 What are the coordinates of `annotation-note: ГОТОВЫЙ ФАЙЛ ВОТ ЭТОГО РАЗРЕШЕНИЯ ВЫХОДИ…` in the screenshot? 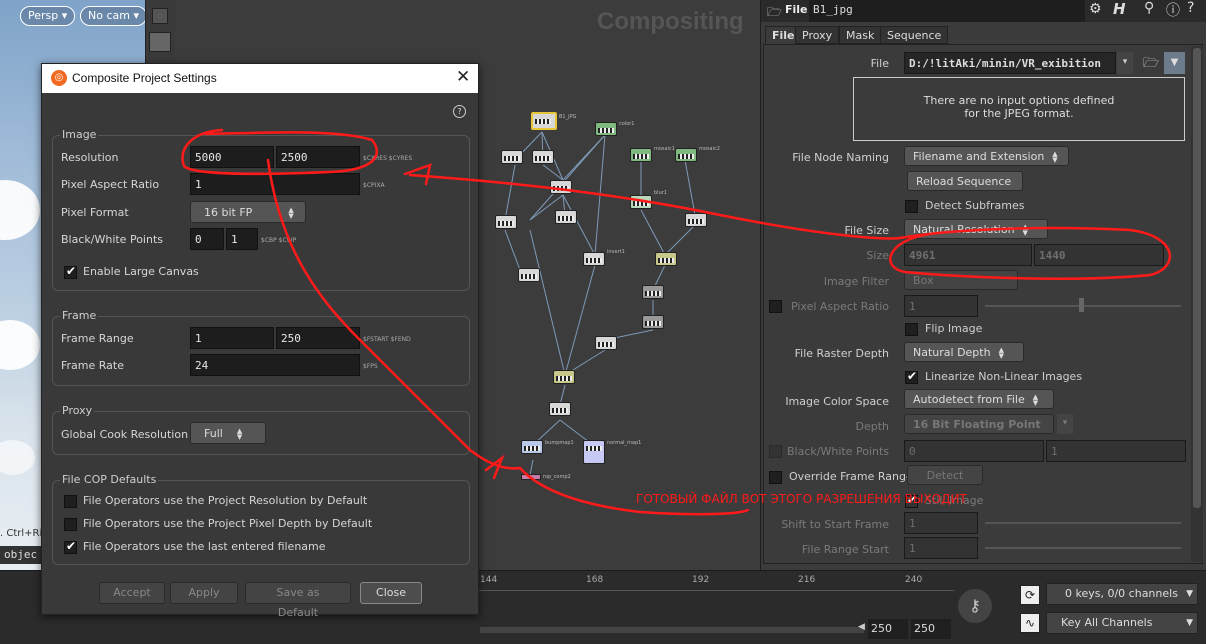 It's located at (801, 499).